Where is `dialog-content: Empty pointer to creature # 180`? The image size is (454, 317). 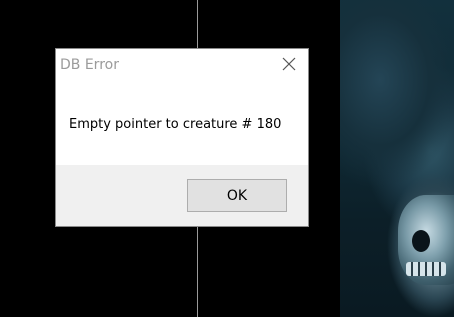 dialog-content: Empty pointer to creature # 180 is located at coordinates (182, 123).